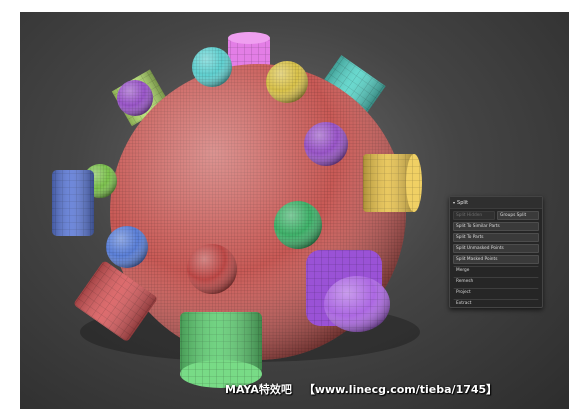 This screenshot has width=579, height=409. I want to click on cylinder-blue-left, so click(73, 203).